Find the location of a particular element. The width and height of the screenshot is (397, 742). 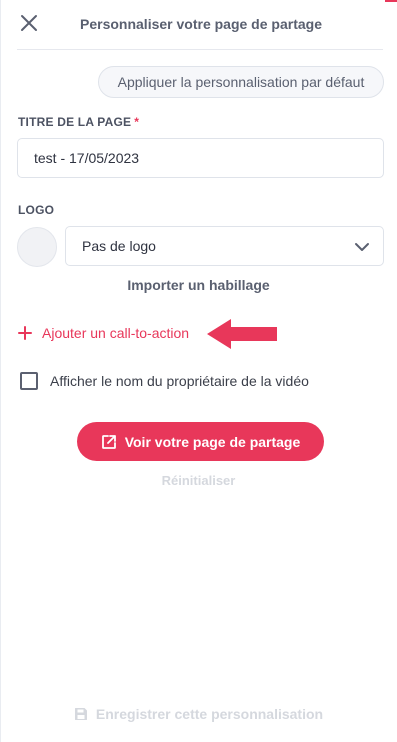

save-customization-button: Enregistrer cette personnalisation is located at coordinates (198, 714).